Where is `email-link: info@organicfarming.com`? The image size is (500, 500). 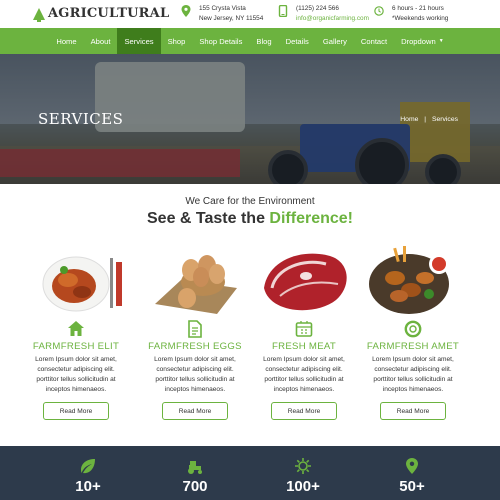 email-link: info@organicfarming.com is located at coordinates (332, 19).